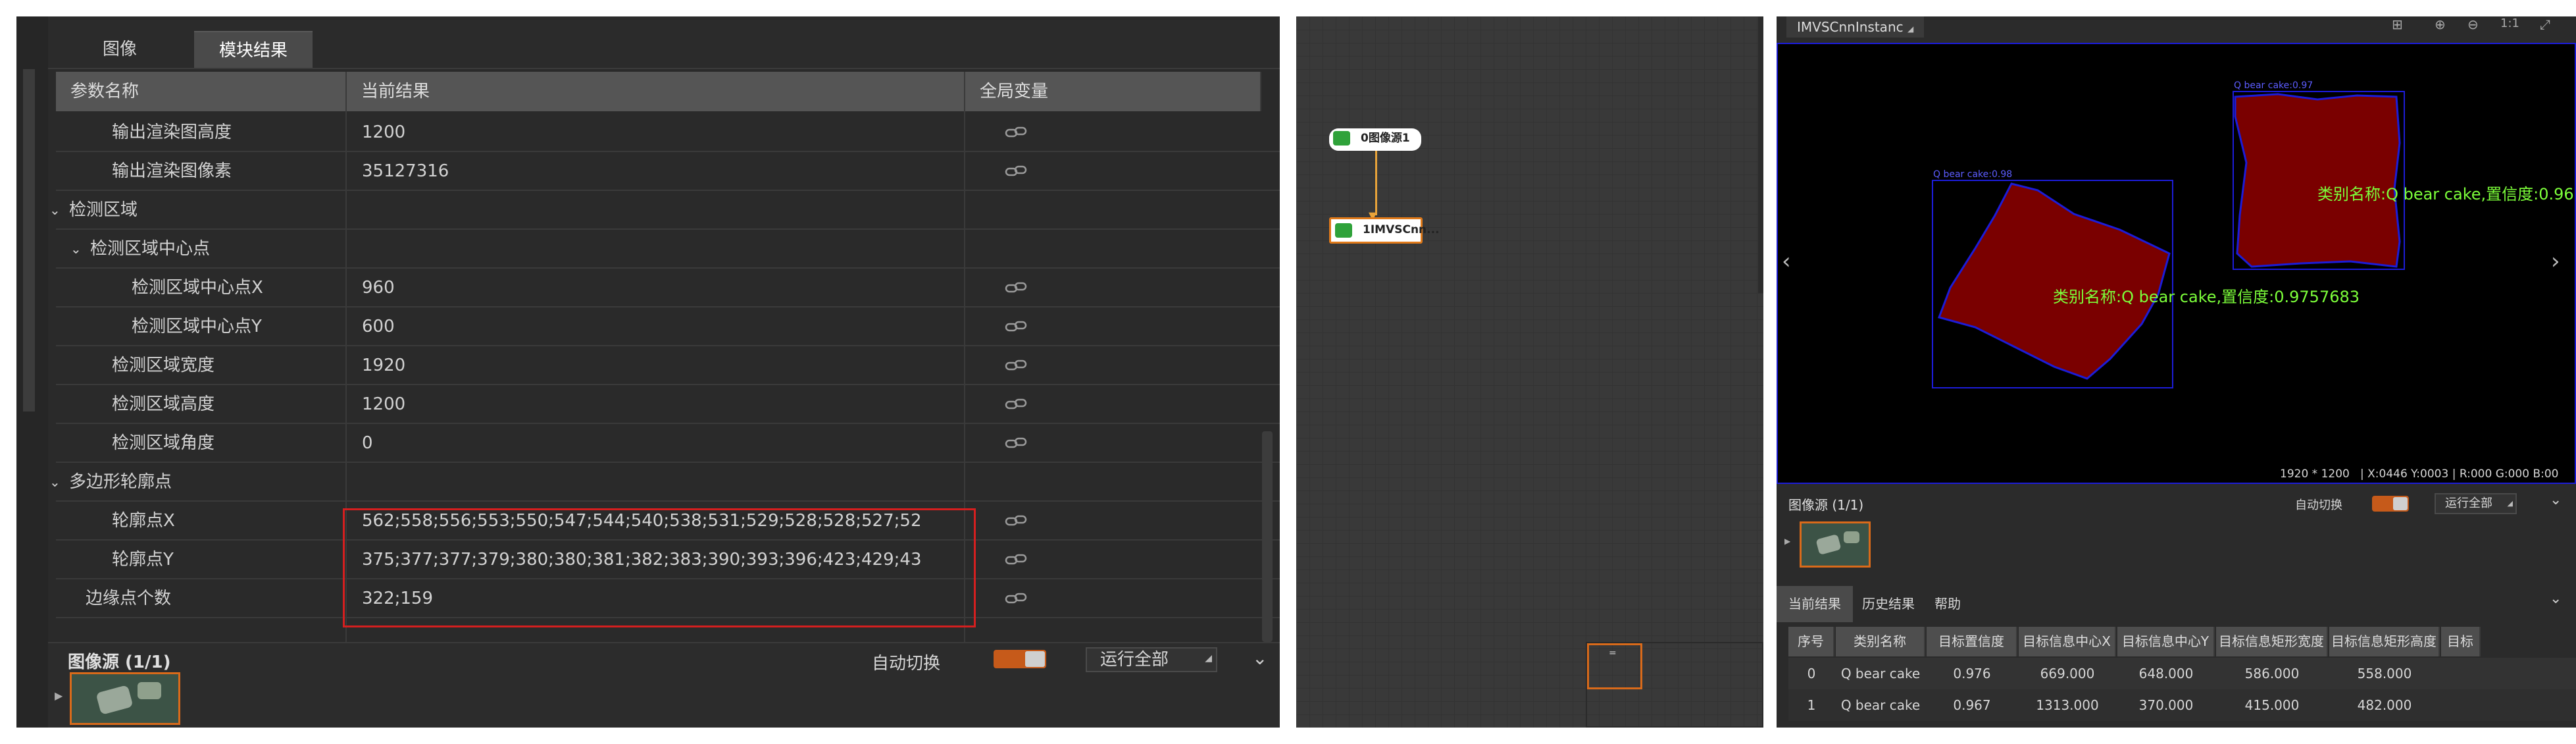  What do you see at coordinates (120, 50) in the screenshot?
I see `tab-image: 图像` at bounding box center [120, 50].